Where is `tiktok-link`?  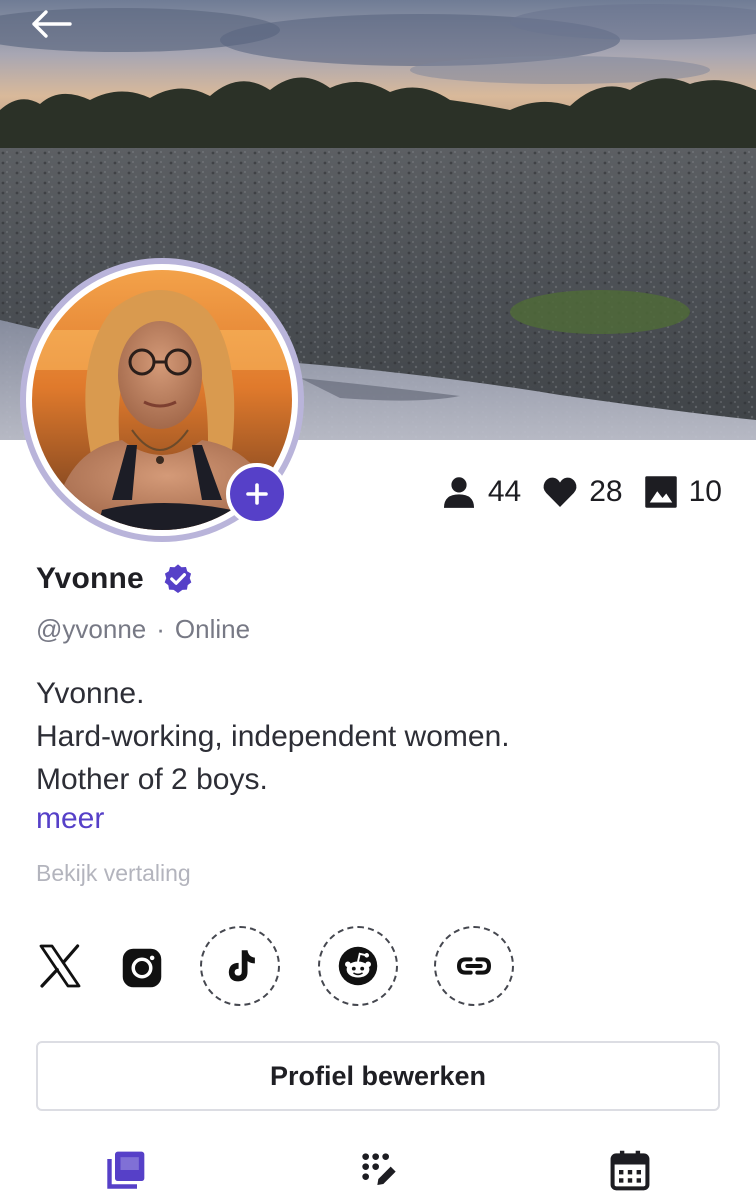 tiktok-link is located at coordinates (240, 966).